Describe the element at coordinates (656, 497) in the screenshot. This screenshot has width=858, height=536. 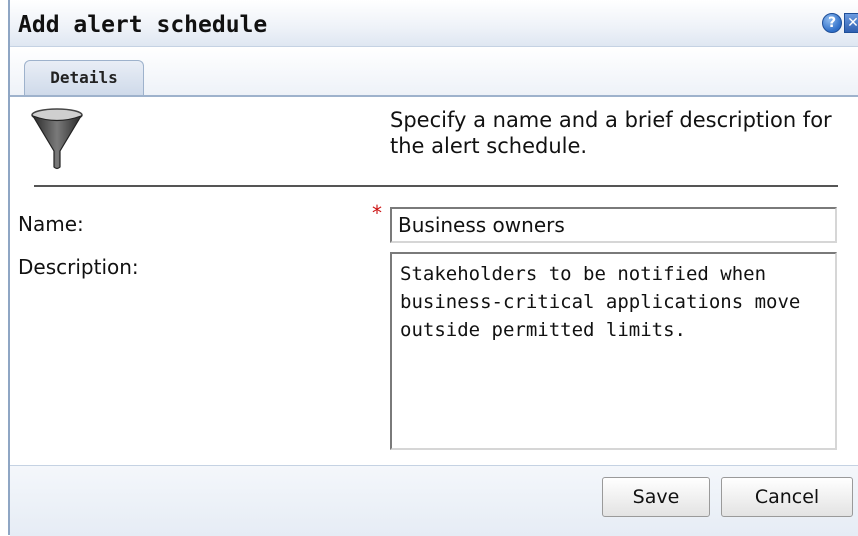
I see `save-button: Save` at that location.